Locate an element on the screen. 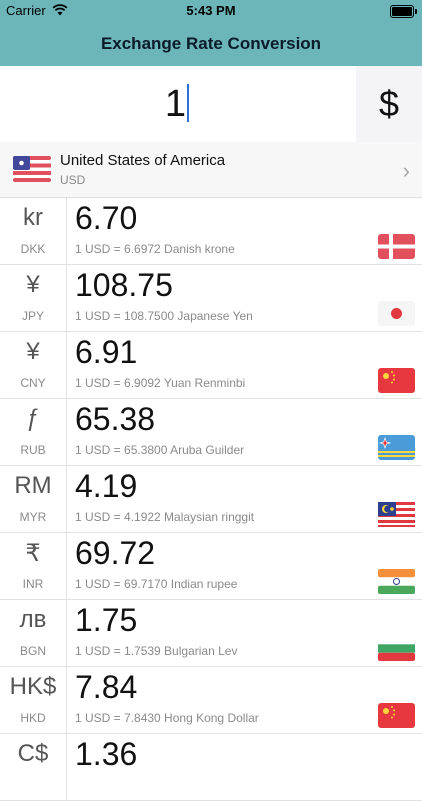 The height and width of the screenshot is (801, 422). rate-description: 1 USD = 65.3800 Aruba Guilder is located at coordinates (160, 450).